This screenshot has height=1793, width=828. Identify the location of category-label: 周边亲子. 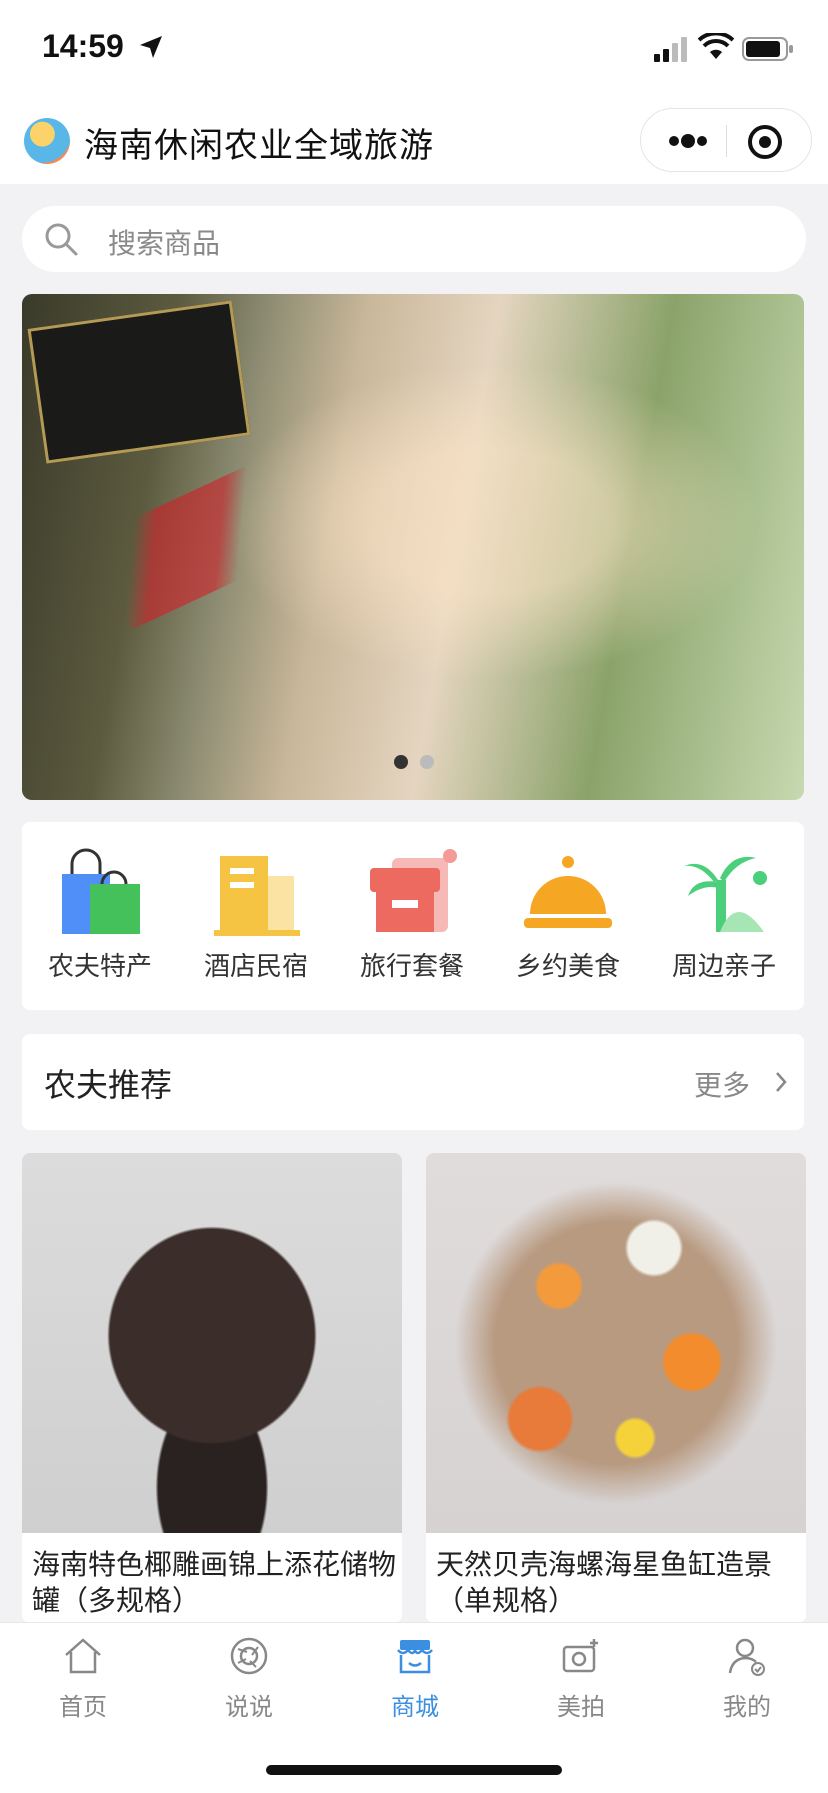
(723, 967).